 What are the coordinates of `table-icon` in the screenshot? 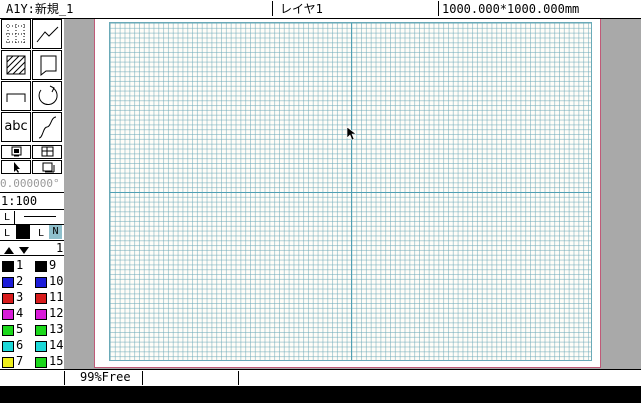 It's located at (47, 151).